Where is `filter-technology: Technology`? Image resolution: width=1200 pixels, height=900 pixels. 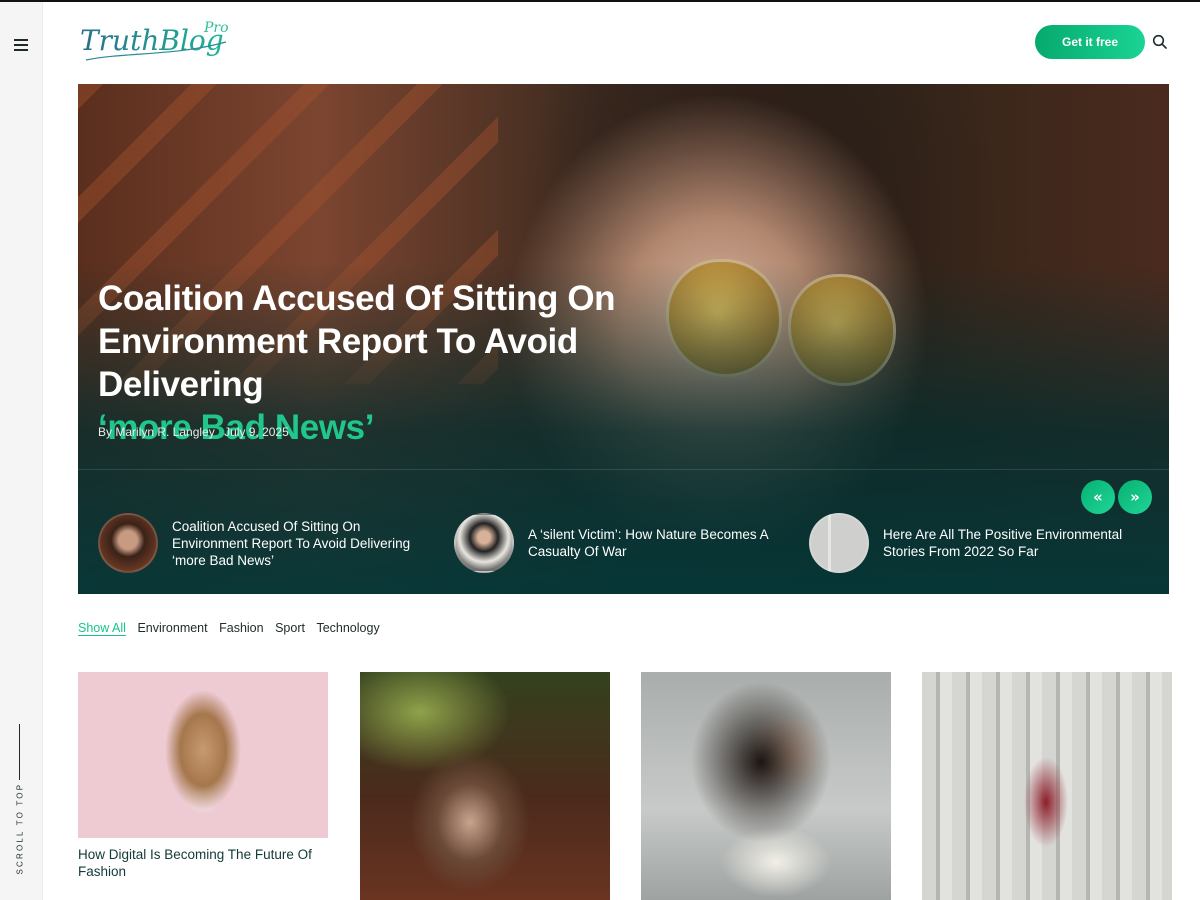
filter-technology: Technology is located at coordinates (347, 628).